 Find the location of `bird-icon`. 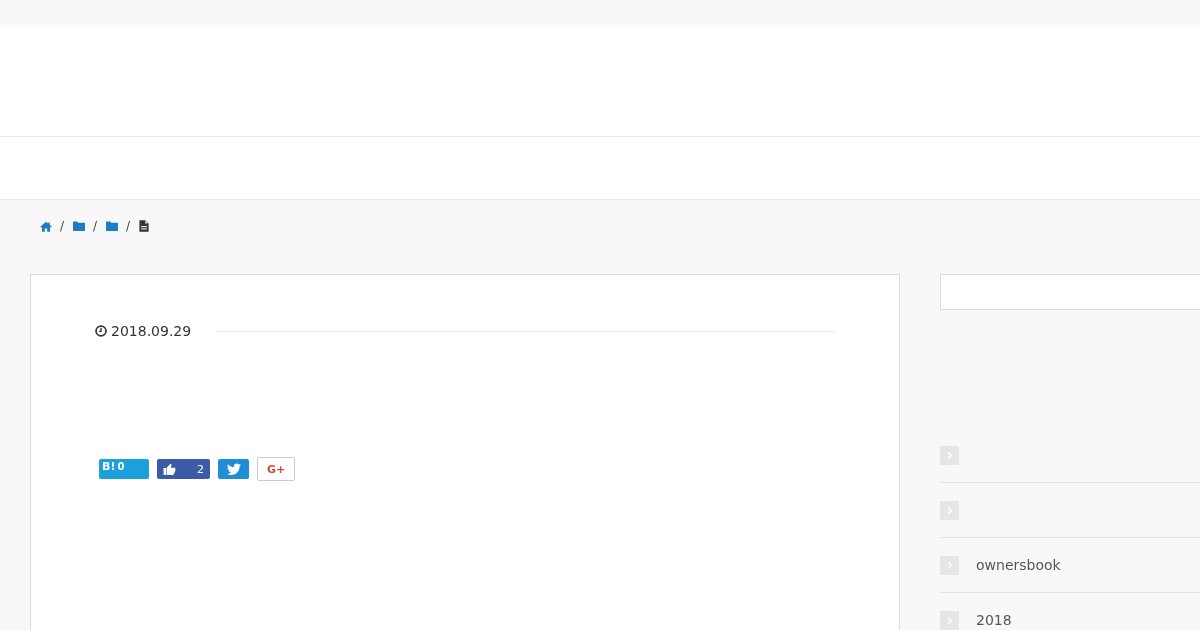

bird-icon is located at coordinates (233, 469).